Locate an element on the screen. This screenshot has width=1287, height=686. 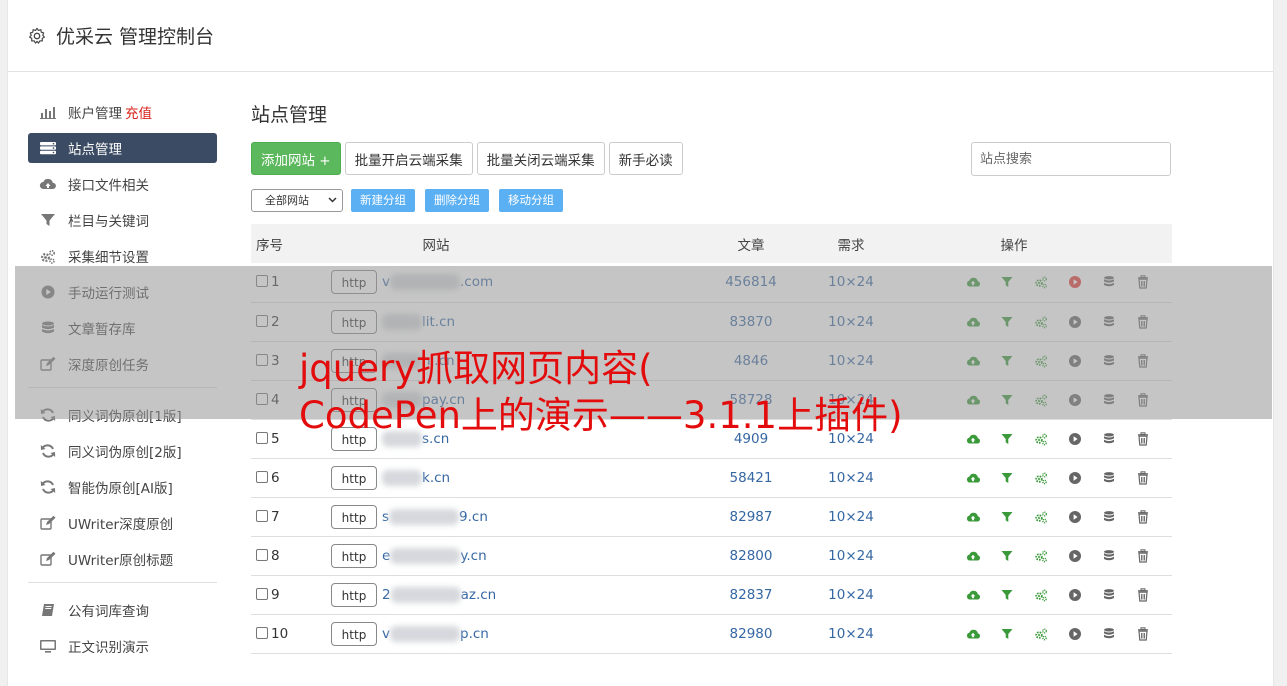
delete-group-button: 删除分组 is located at coordinates (457, 200).